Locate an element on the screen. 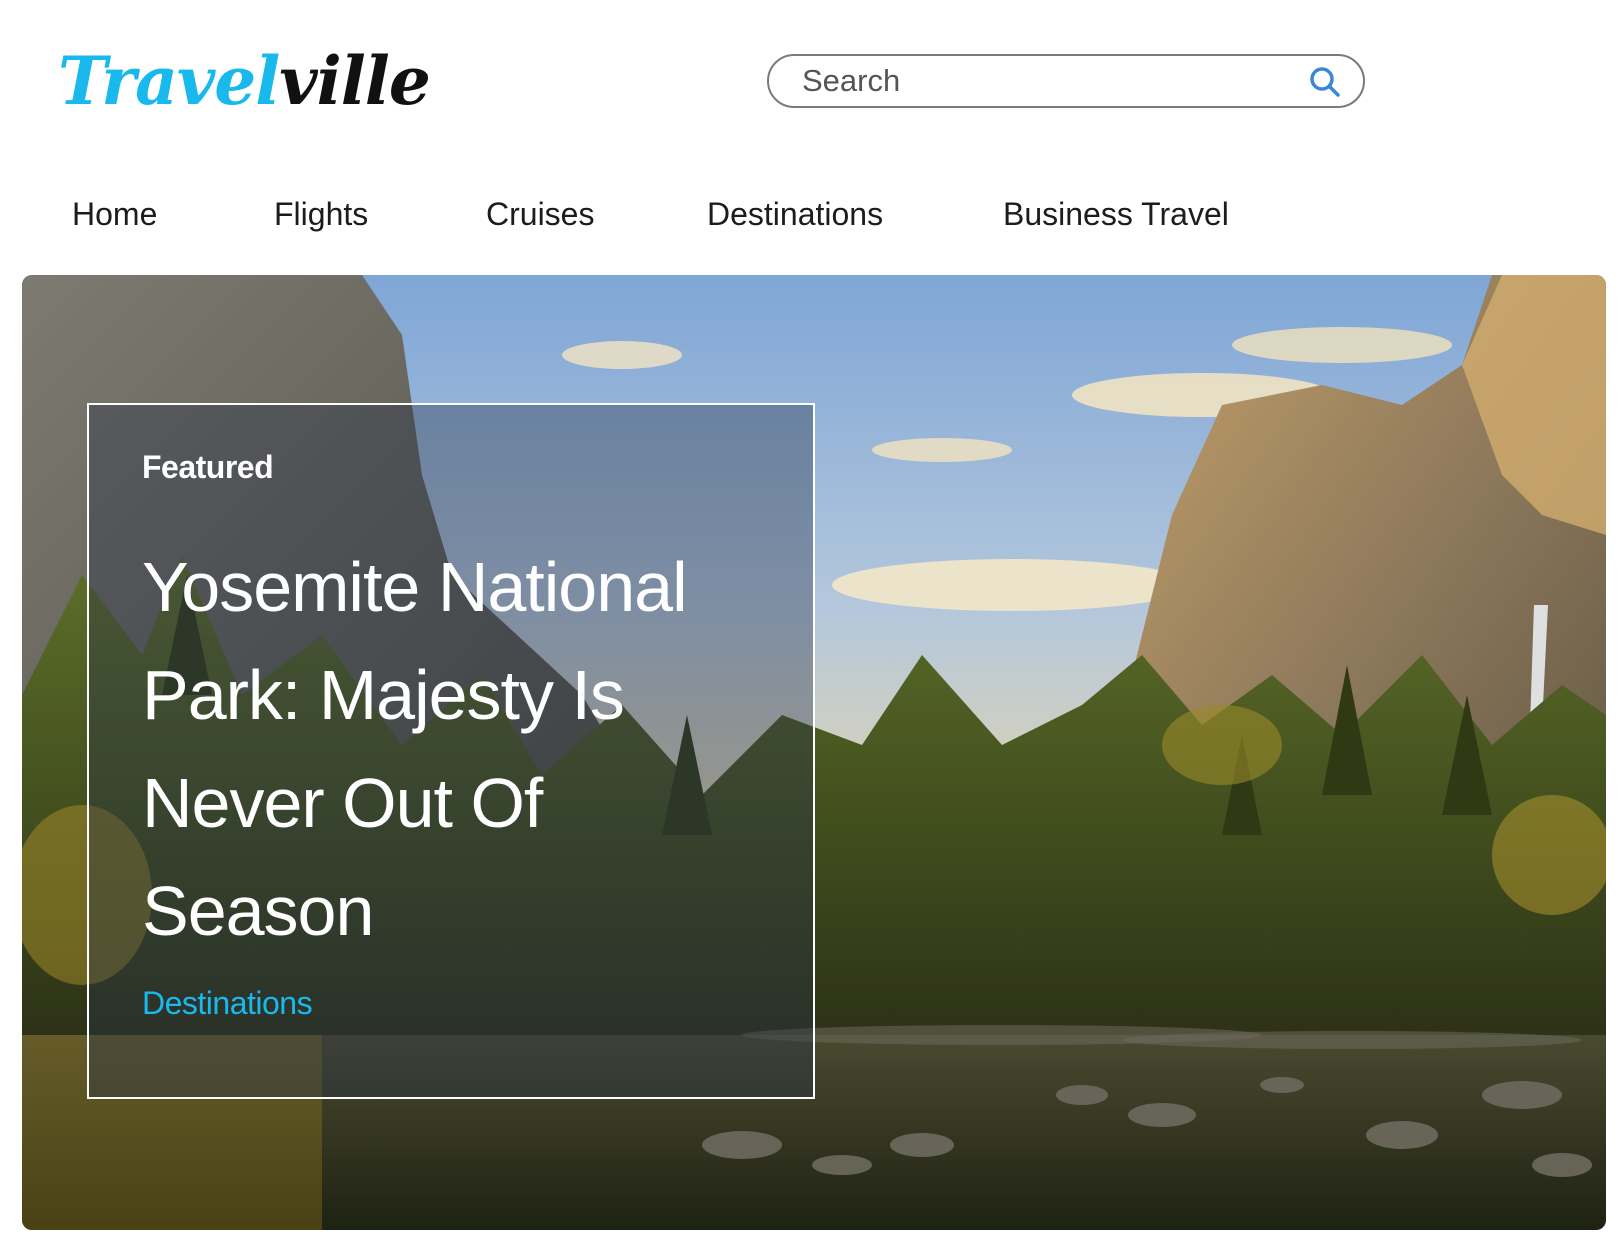 This screenshot has width=1624, height=1242. search-box is located at coordinates (1066, 81).